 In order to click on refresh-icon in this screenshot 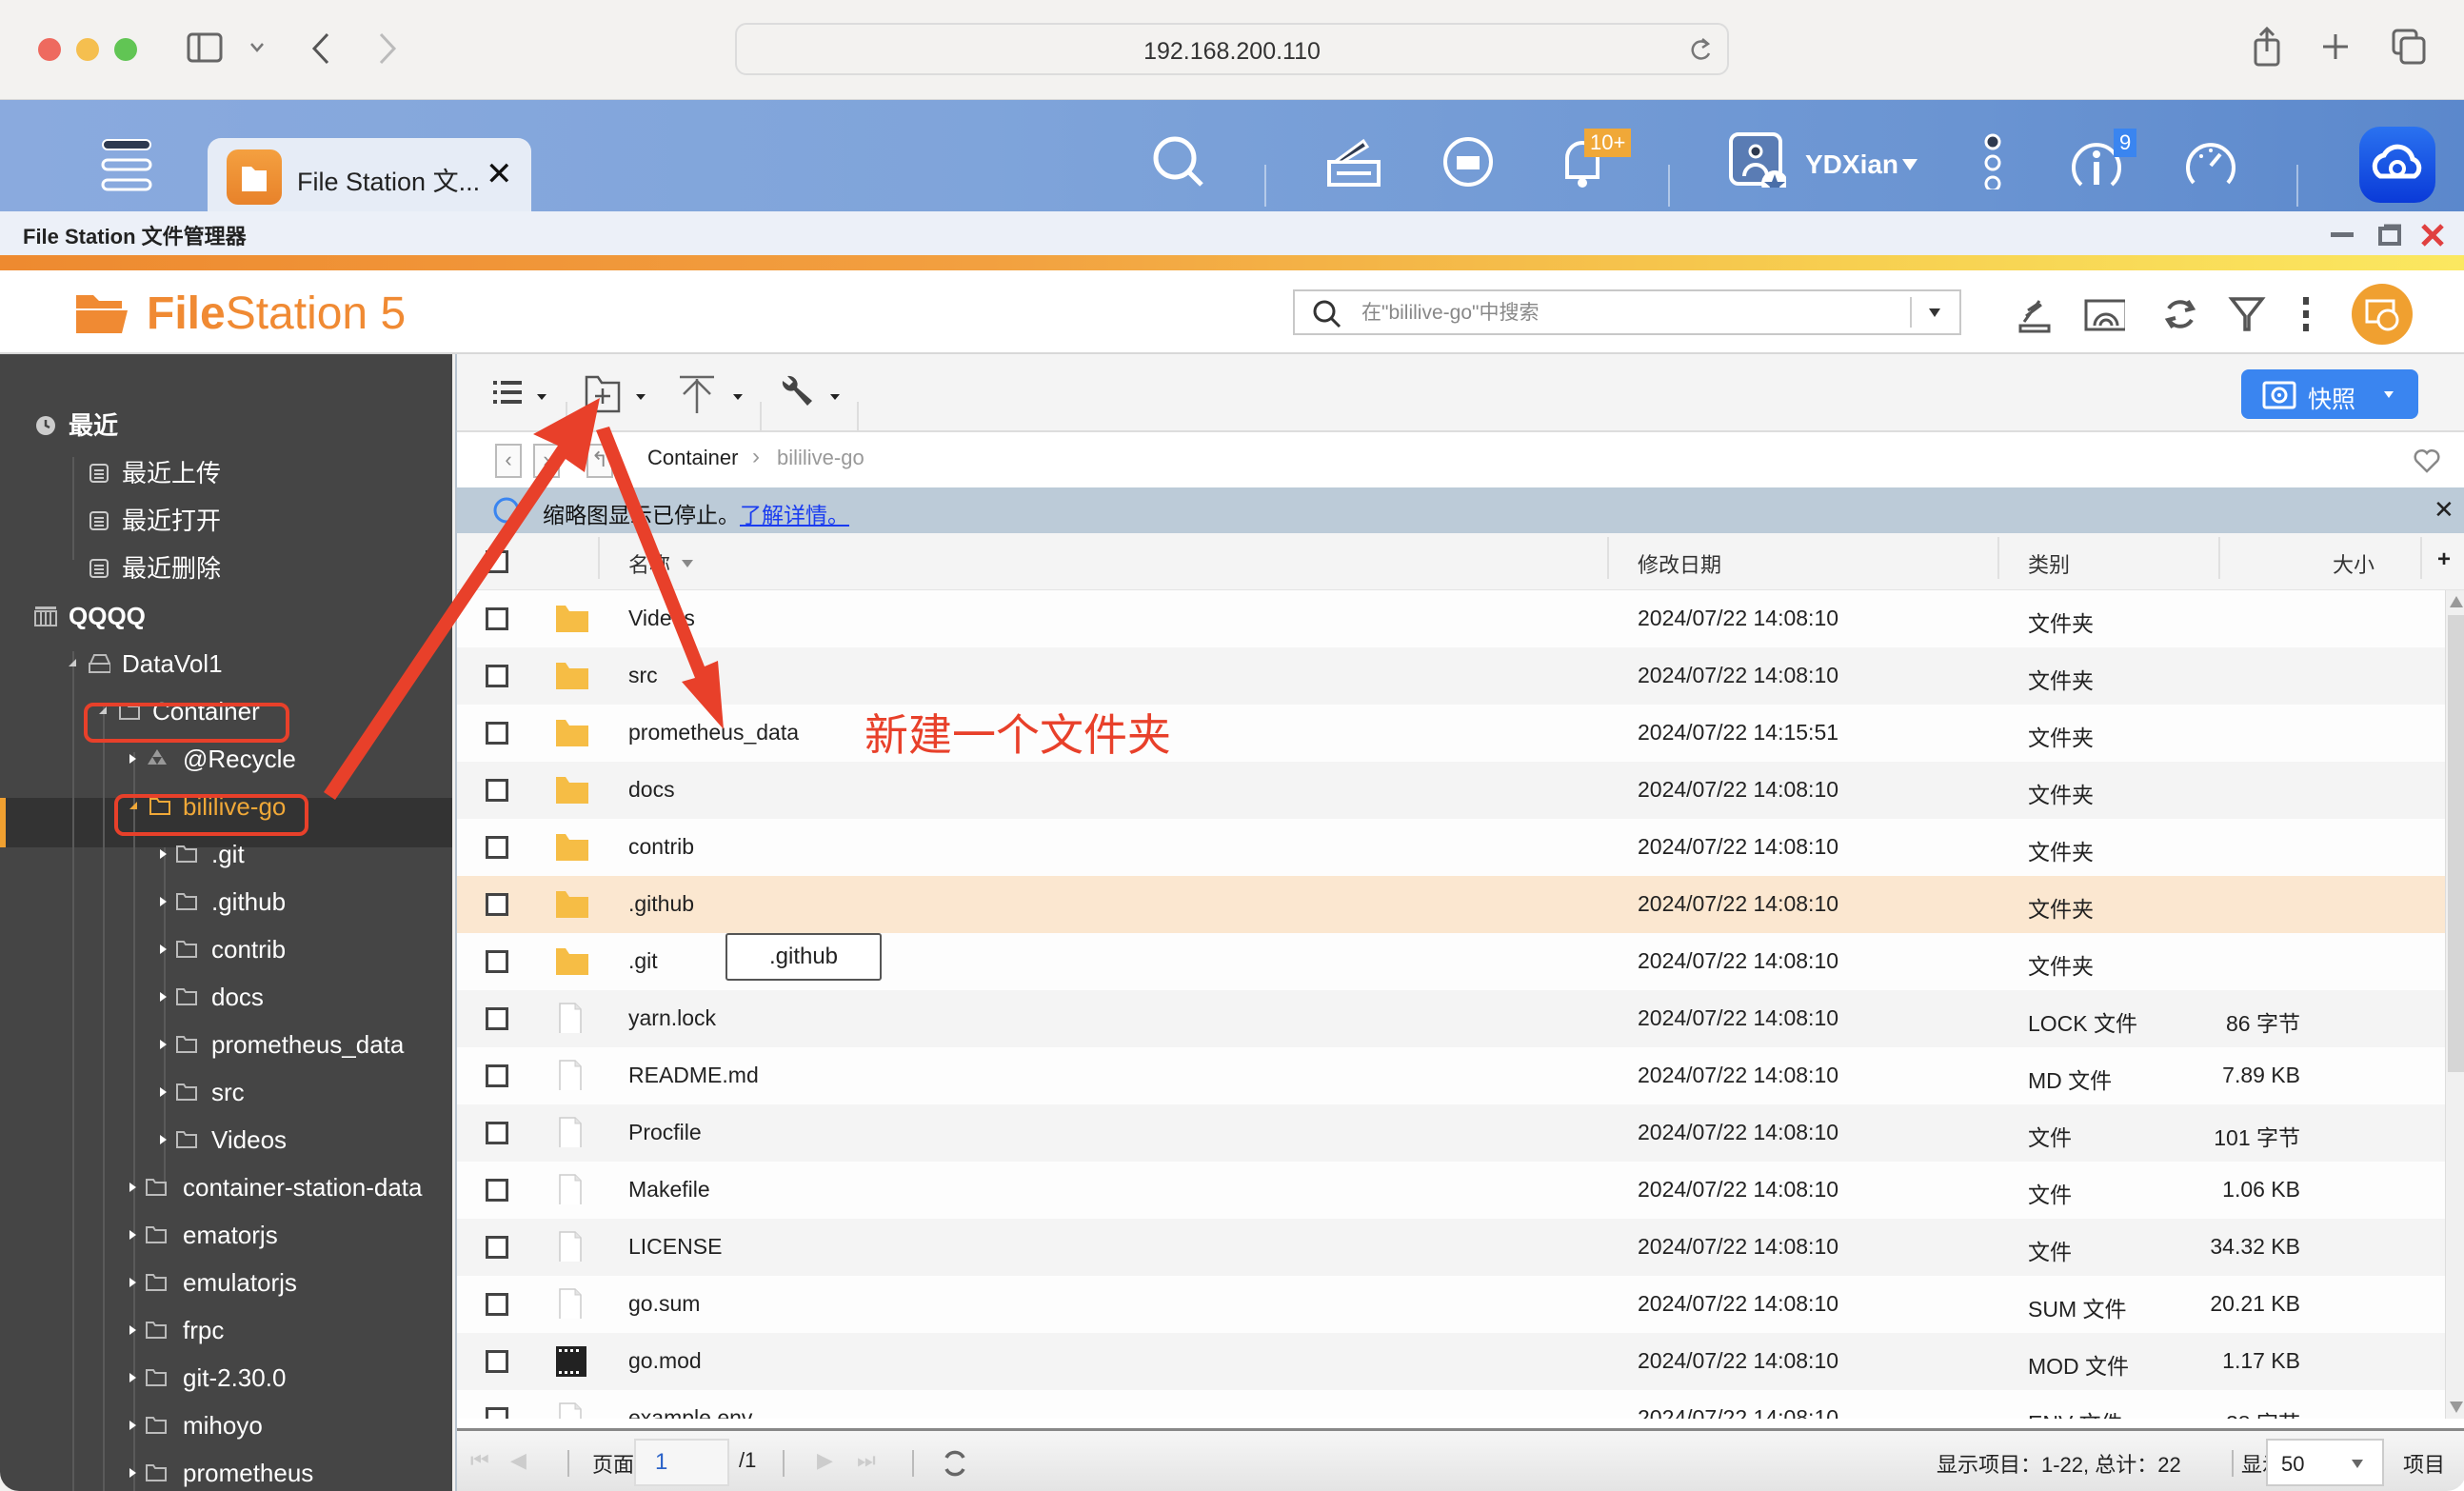, I will do `click(955, 1464)`.